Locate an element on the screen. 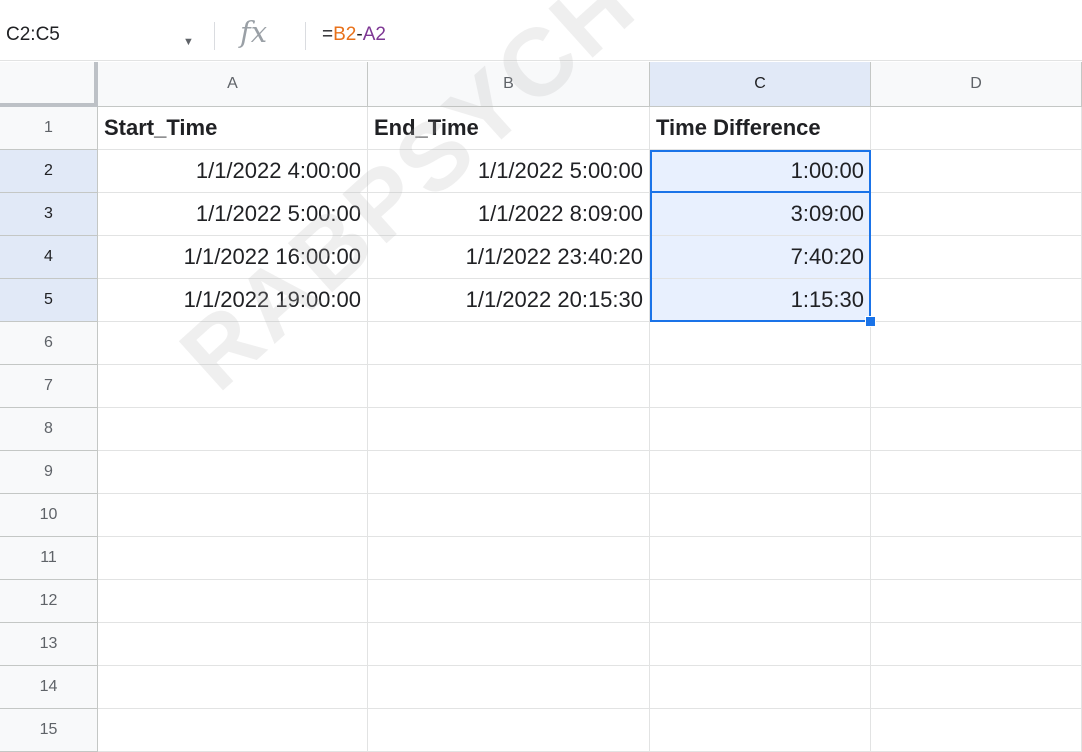  cell-b15 is located at coordinates (509, 730).